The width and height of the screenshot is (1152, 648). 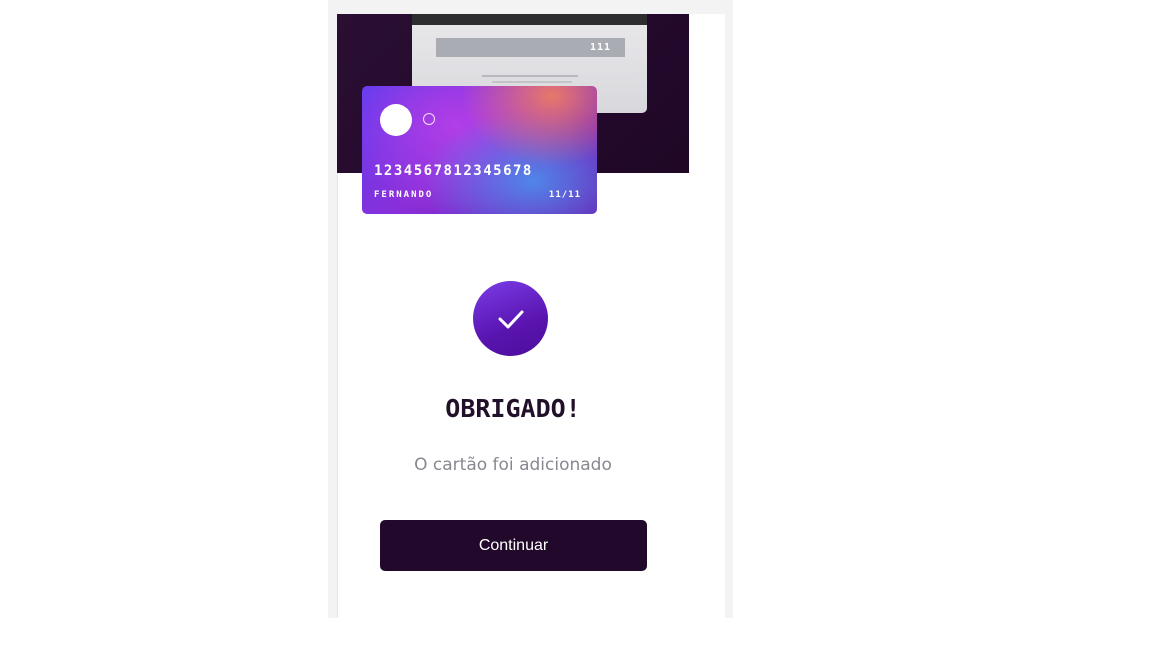 I want to click on success-message: O cartão foi adicionado, so click(x=513, y=465).